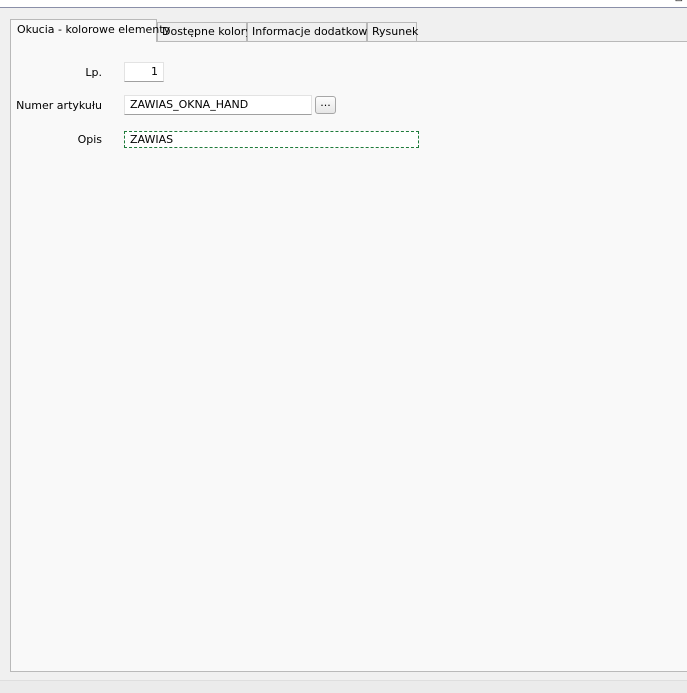 The image size is (687, 693). Describe the element at coordinates (271, 139) in the screenshot. I see `opis-field: ZAWIAS` at that location.